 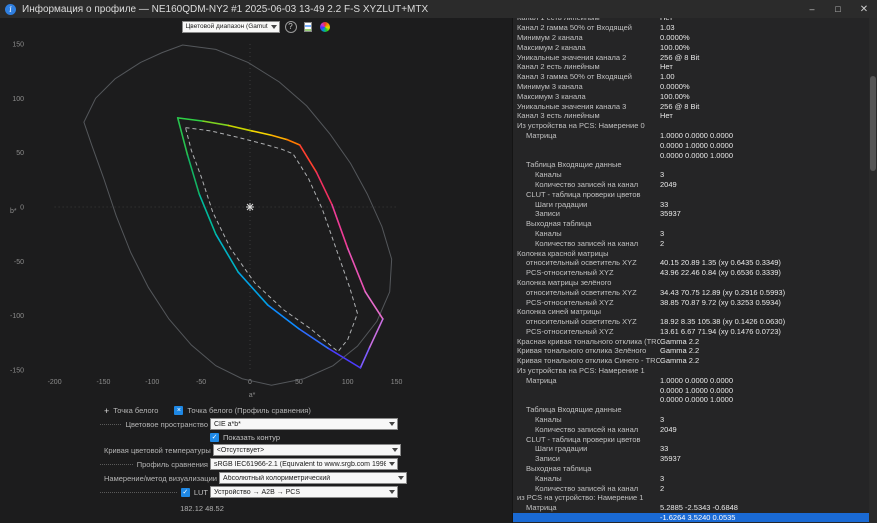 What do you see at coordinates (812, 9) in the screenshot?
I see `minimize-button: –` at bounding box center [812, 9].